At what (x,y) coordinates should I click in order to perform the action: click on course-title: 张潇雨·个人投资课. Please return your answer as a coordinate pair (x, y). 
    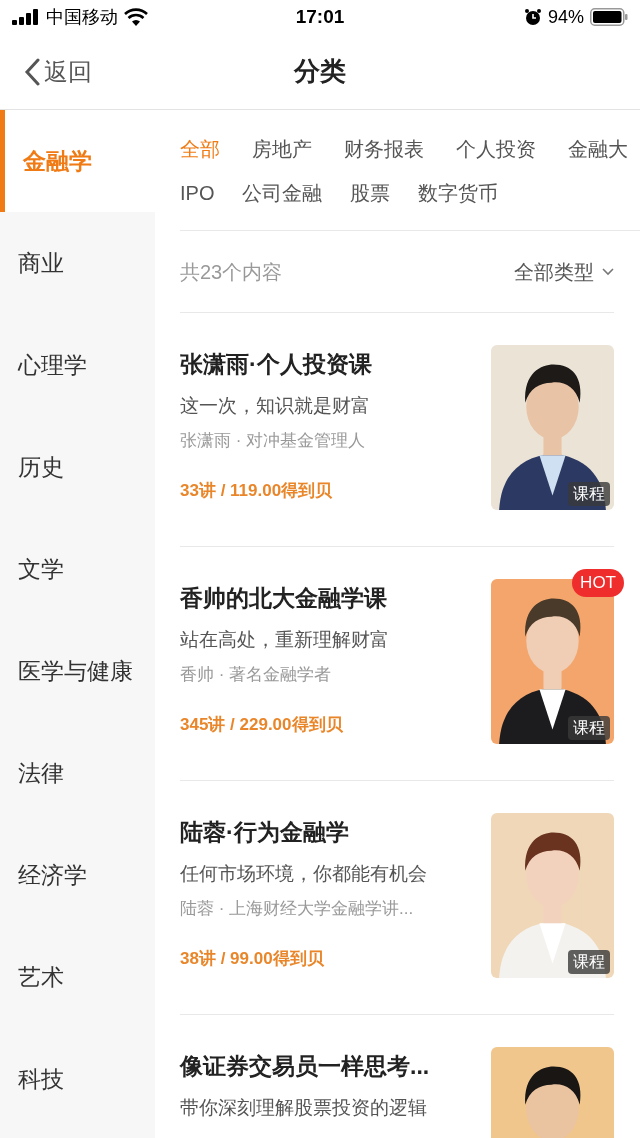
    Looking at the image, I should click on (276, 364).